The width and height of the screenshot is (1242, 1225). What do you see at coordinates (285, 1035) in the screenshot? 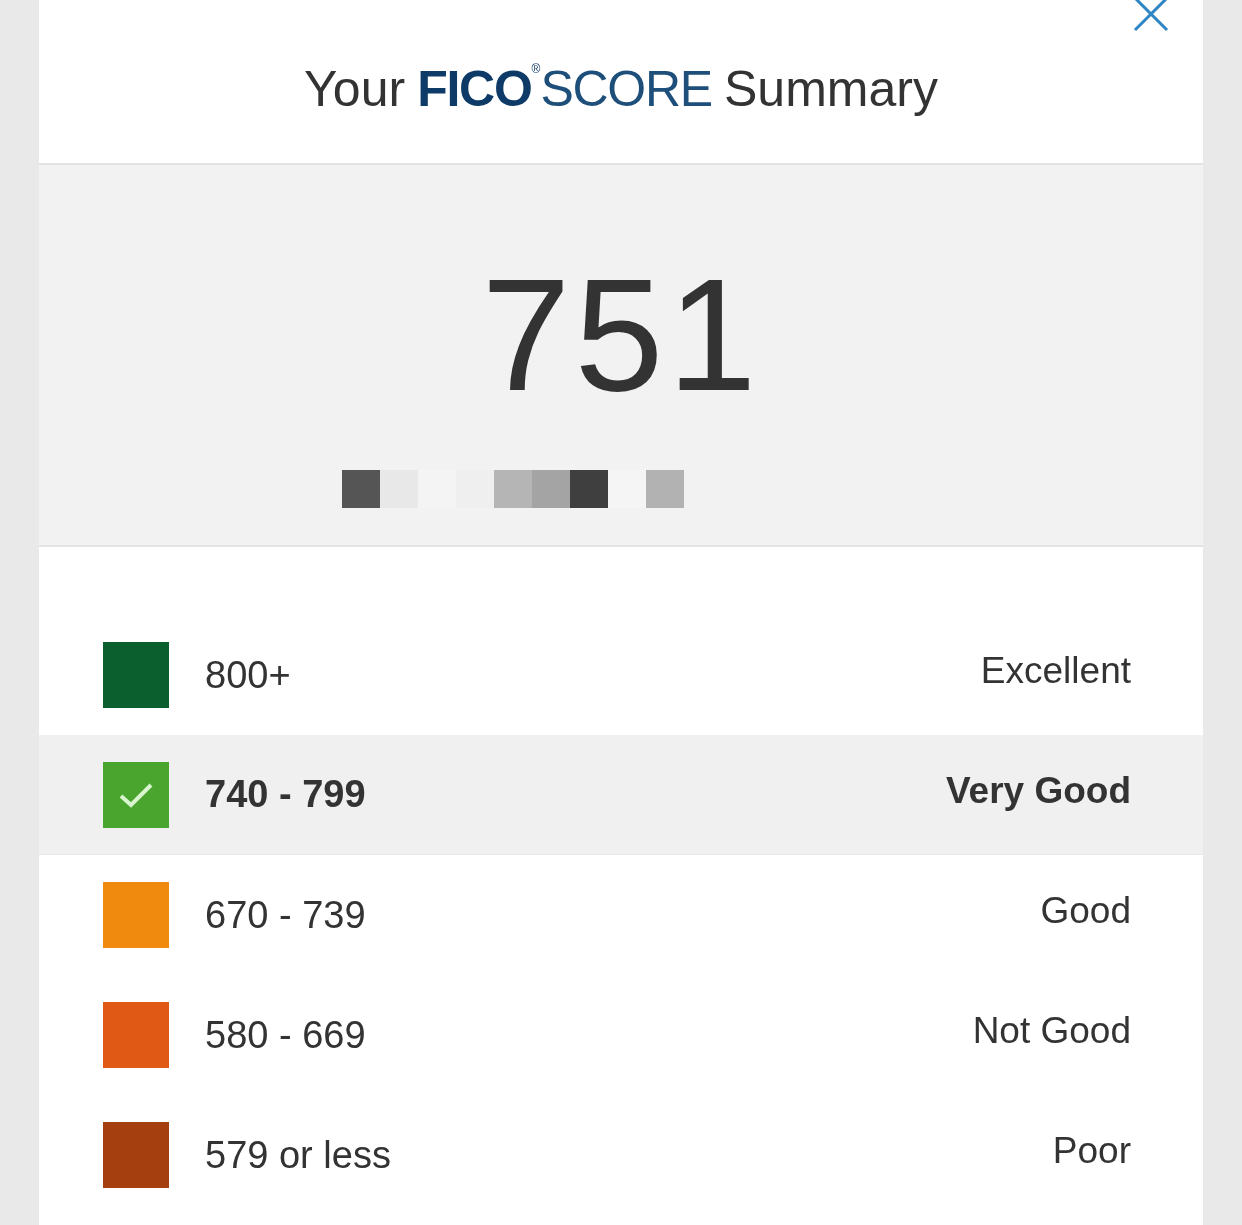
I see `range-text: 580 - 669` at bounding box center [285, 1035].